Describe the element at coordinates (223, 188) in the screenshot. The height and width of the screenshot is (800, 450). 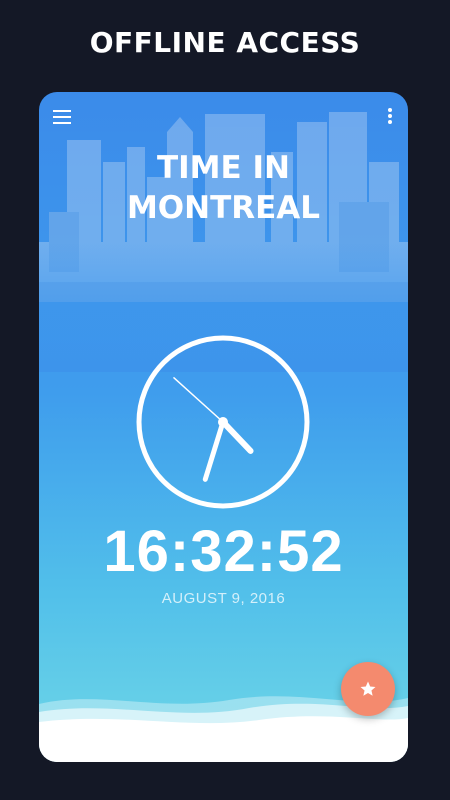
I see `city-title: TIME IN MONTREAL` at that location.